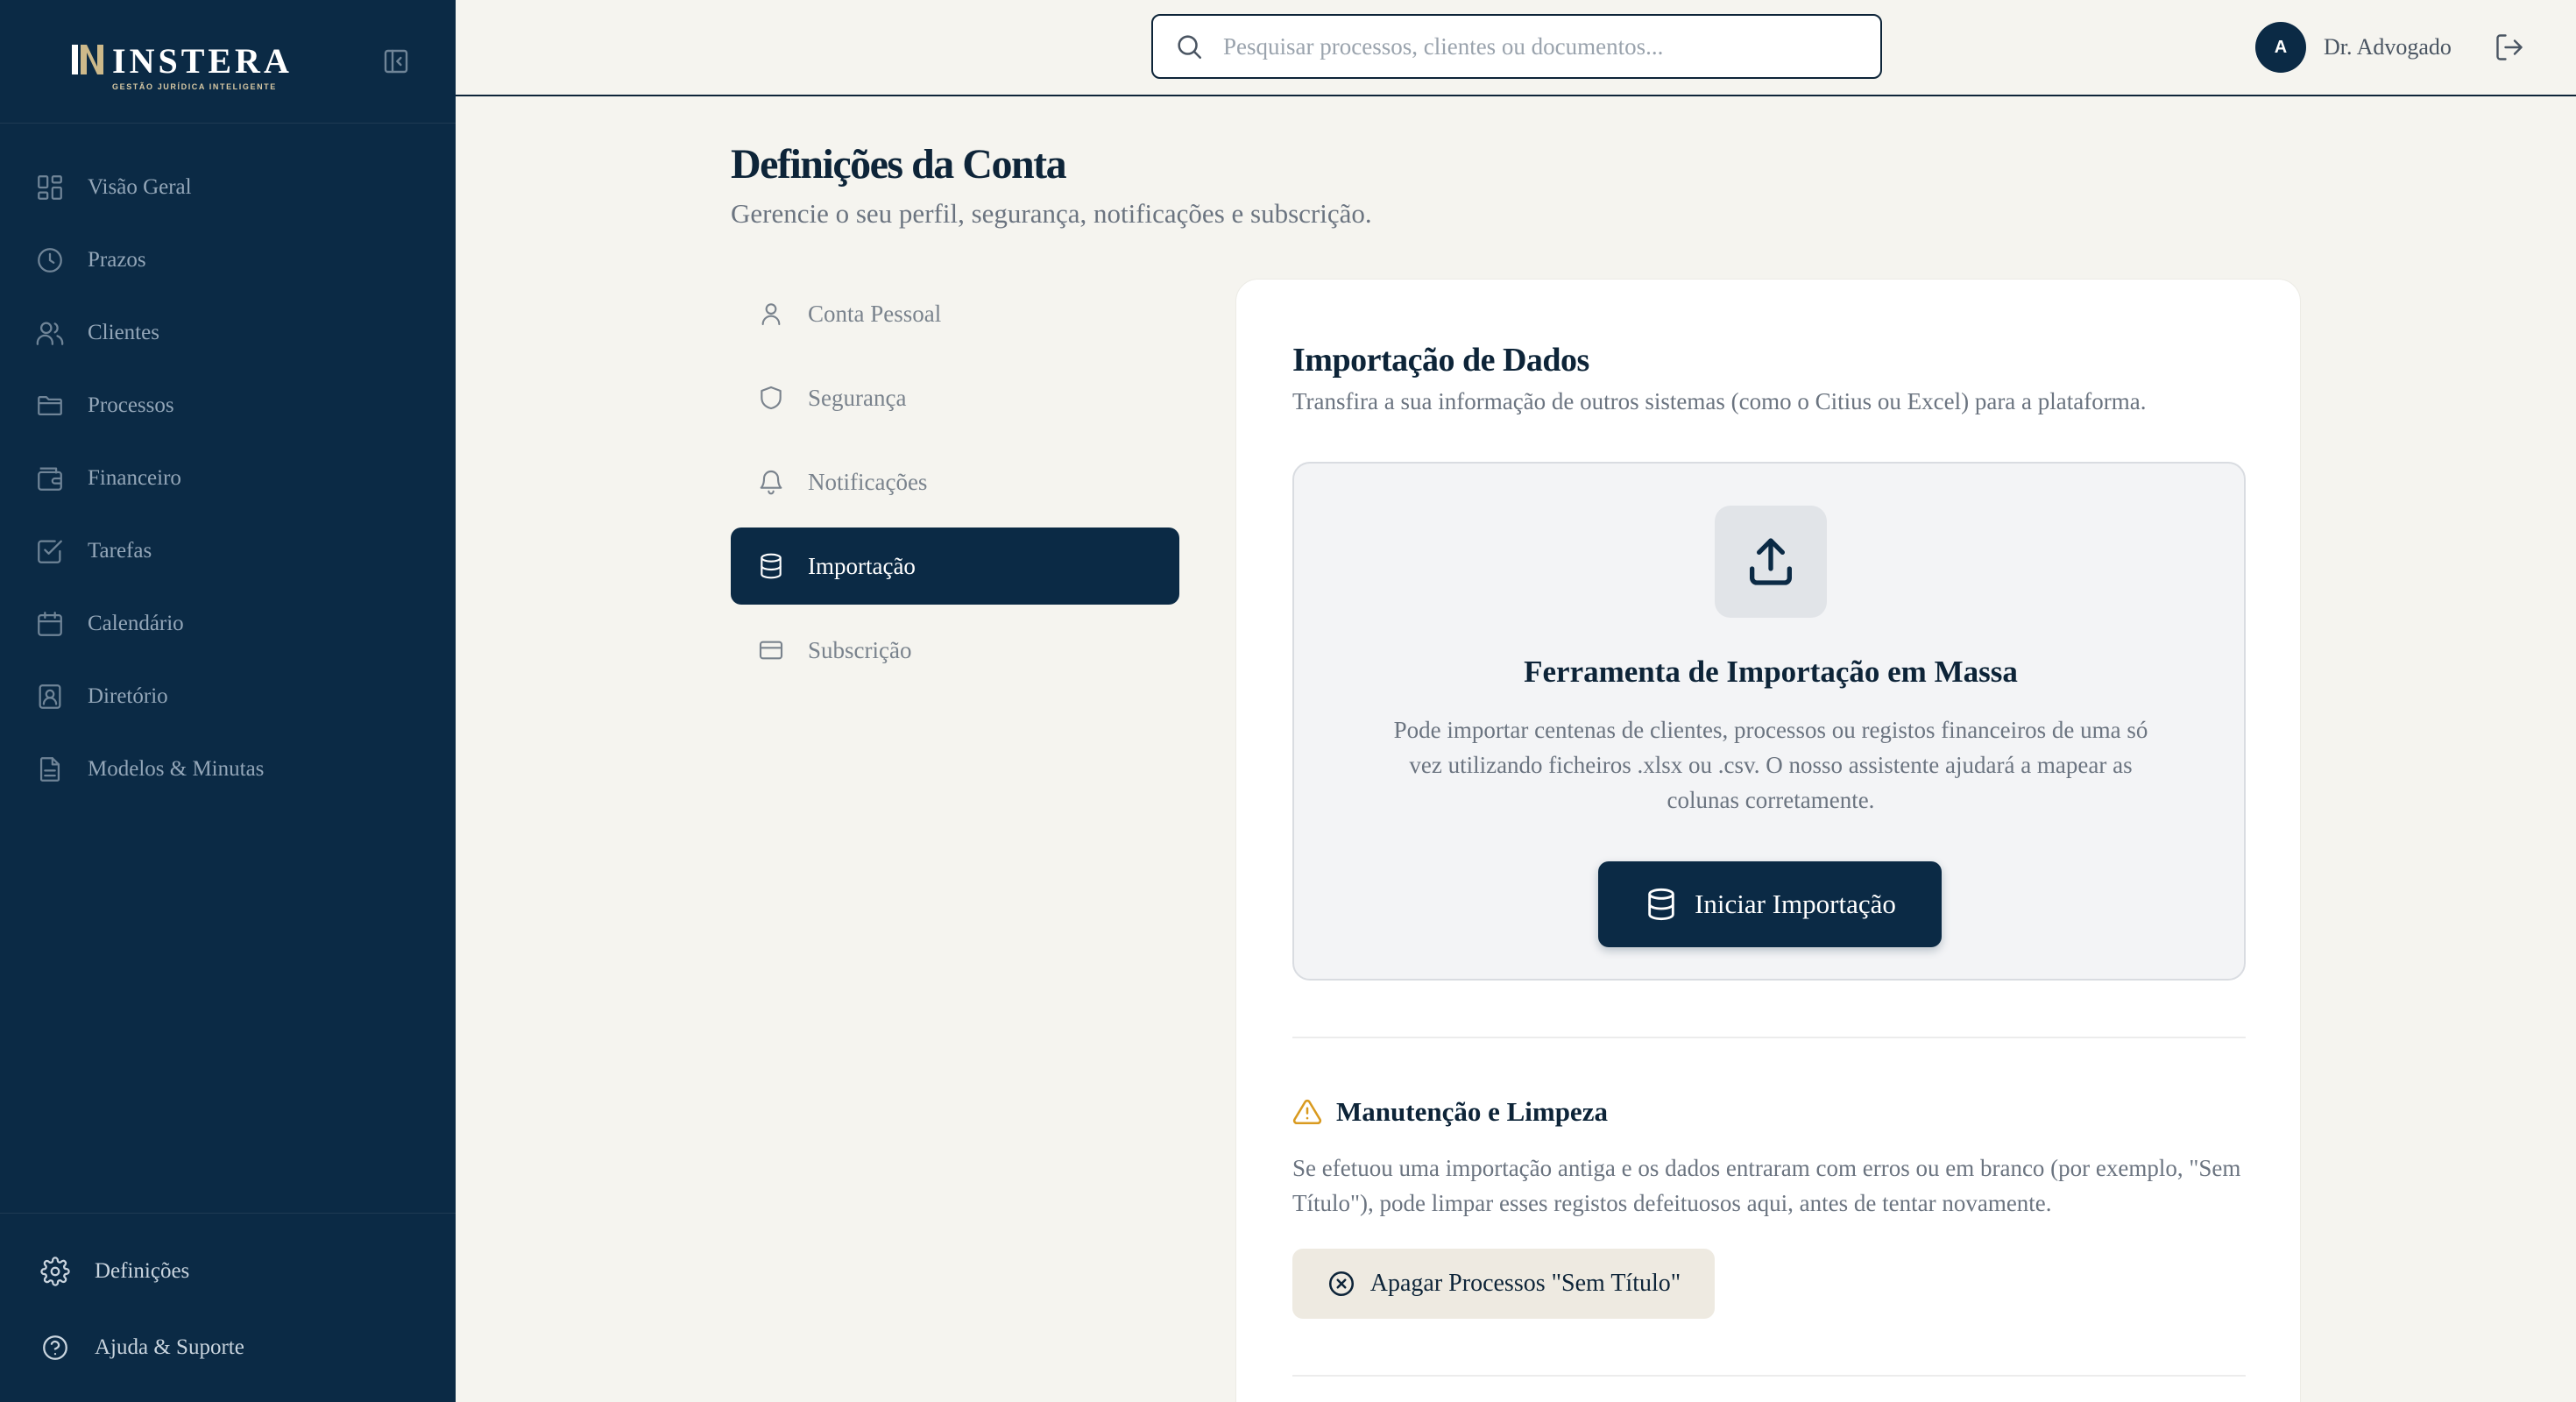 The width and height of the screenshot is (2576, 1402). What do you see at coordinates (1547, 46) in the screenshot?
I see `search-input` at bounding box center [1547, 46].